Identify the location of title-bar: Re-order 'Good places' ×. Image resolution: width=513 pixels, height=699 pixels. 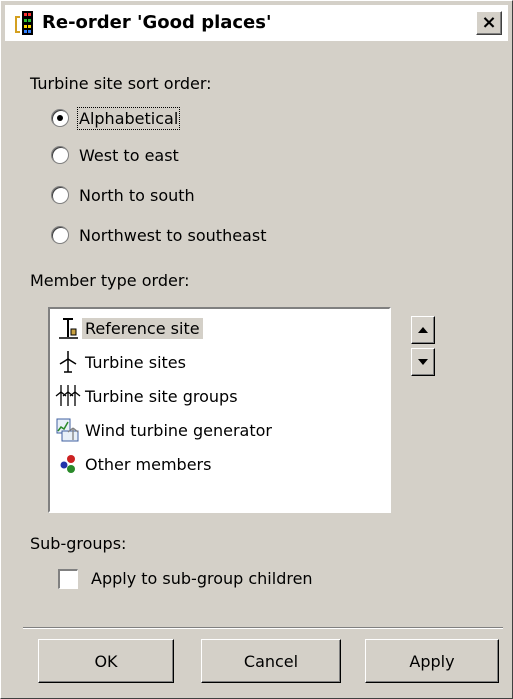
(256, 23).